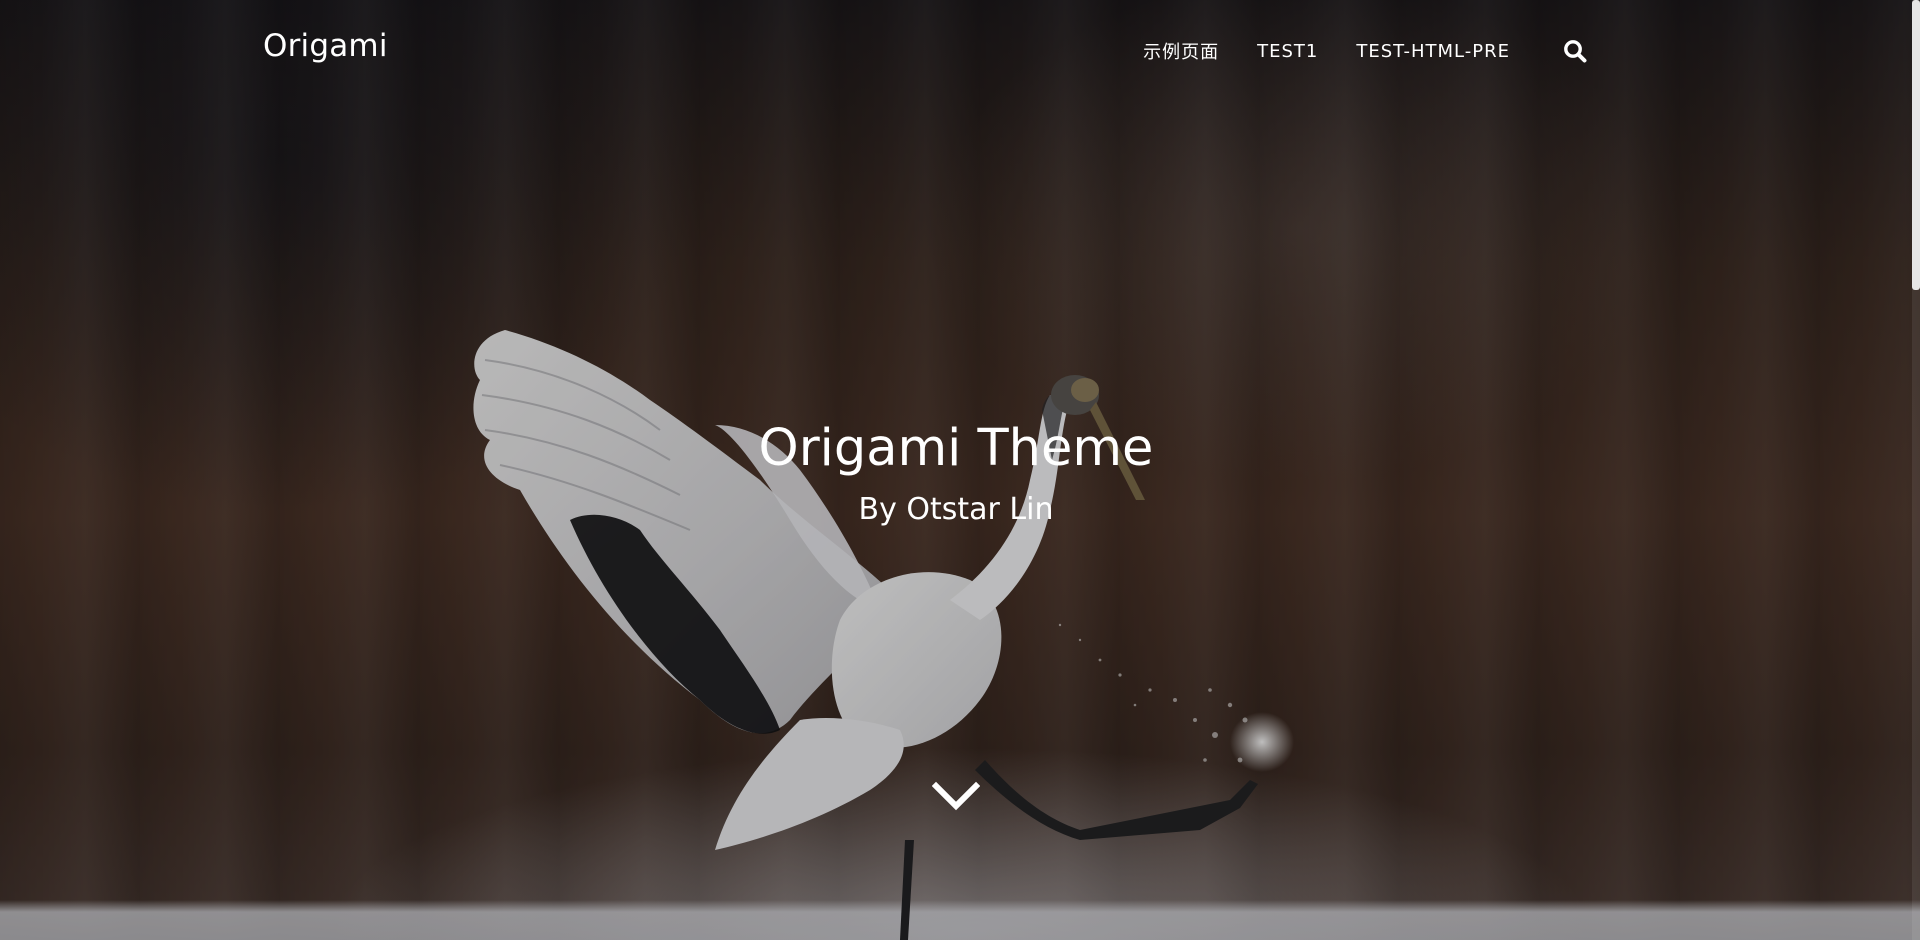 This screenshot has height=940, width=1920. What do you see at coordinates (956, 509) in the screenshot?
I see `hero-subtitle: By Otstar Lin` at bounding box center [956, 509].